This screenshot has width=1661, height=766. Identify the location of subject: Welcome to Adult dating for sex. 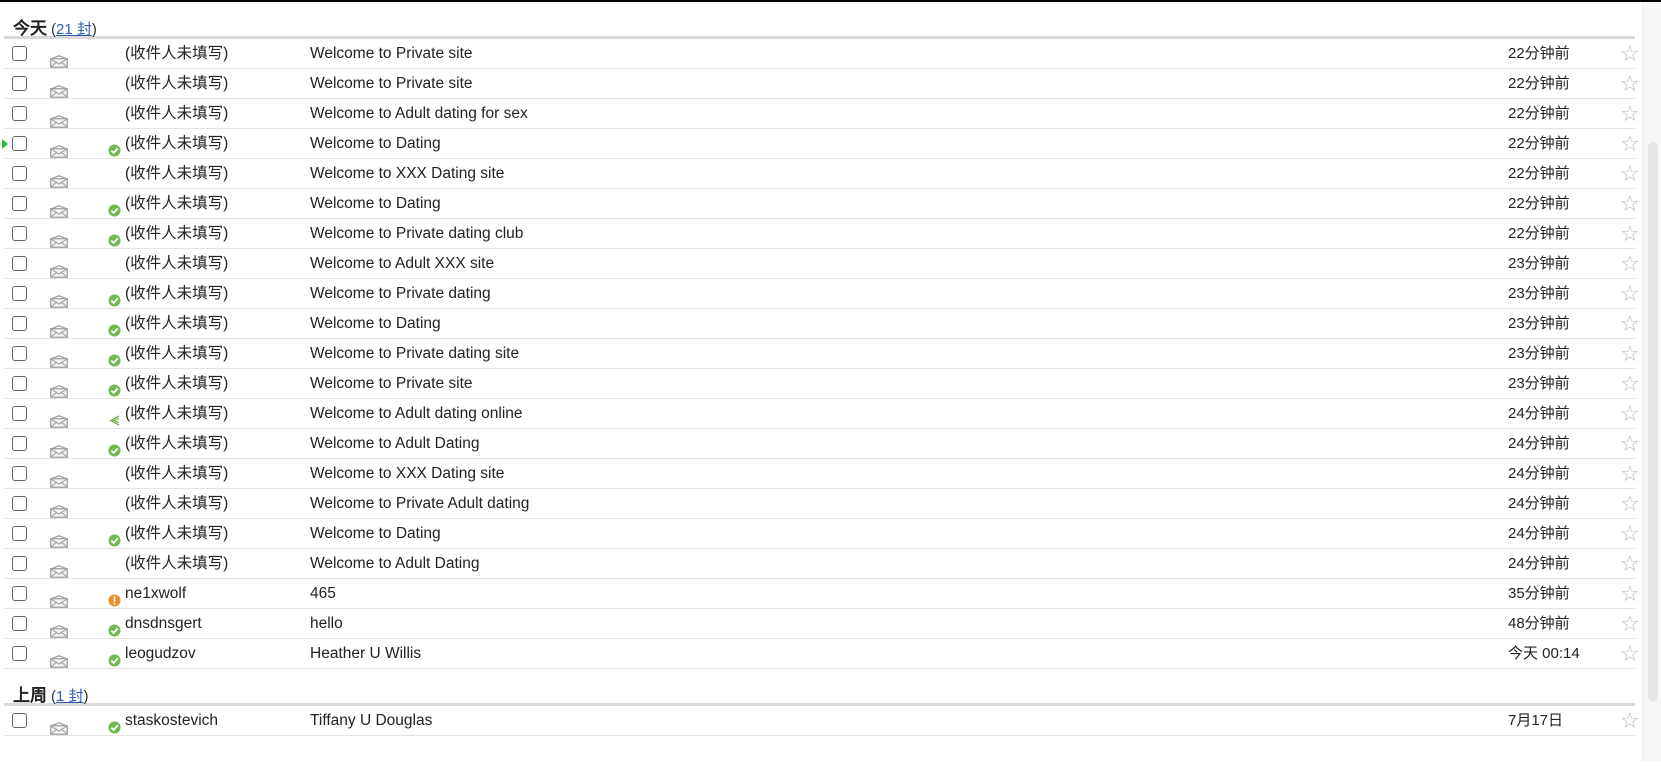
(419, 114).